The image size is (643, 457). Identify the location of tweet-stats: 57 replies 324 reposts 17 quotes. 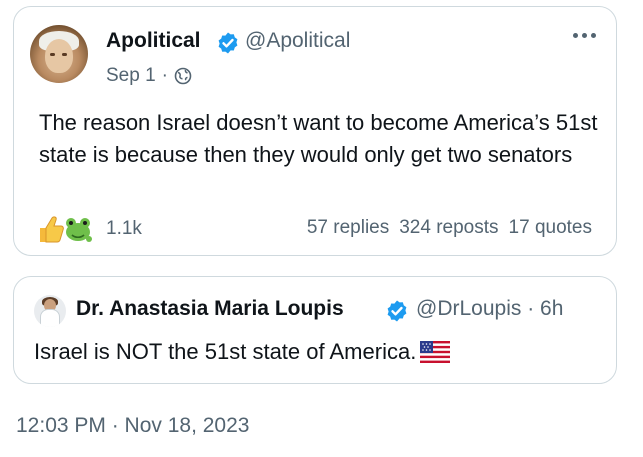
(449, 228).